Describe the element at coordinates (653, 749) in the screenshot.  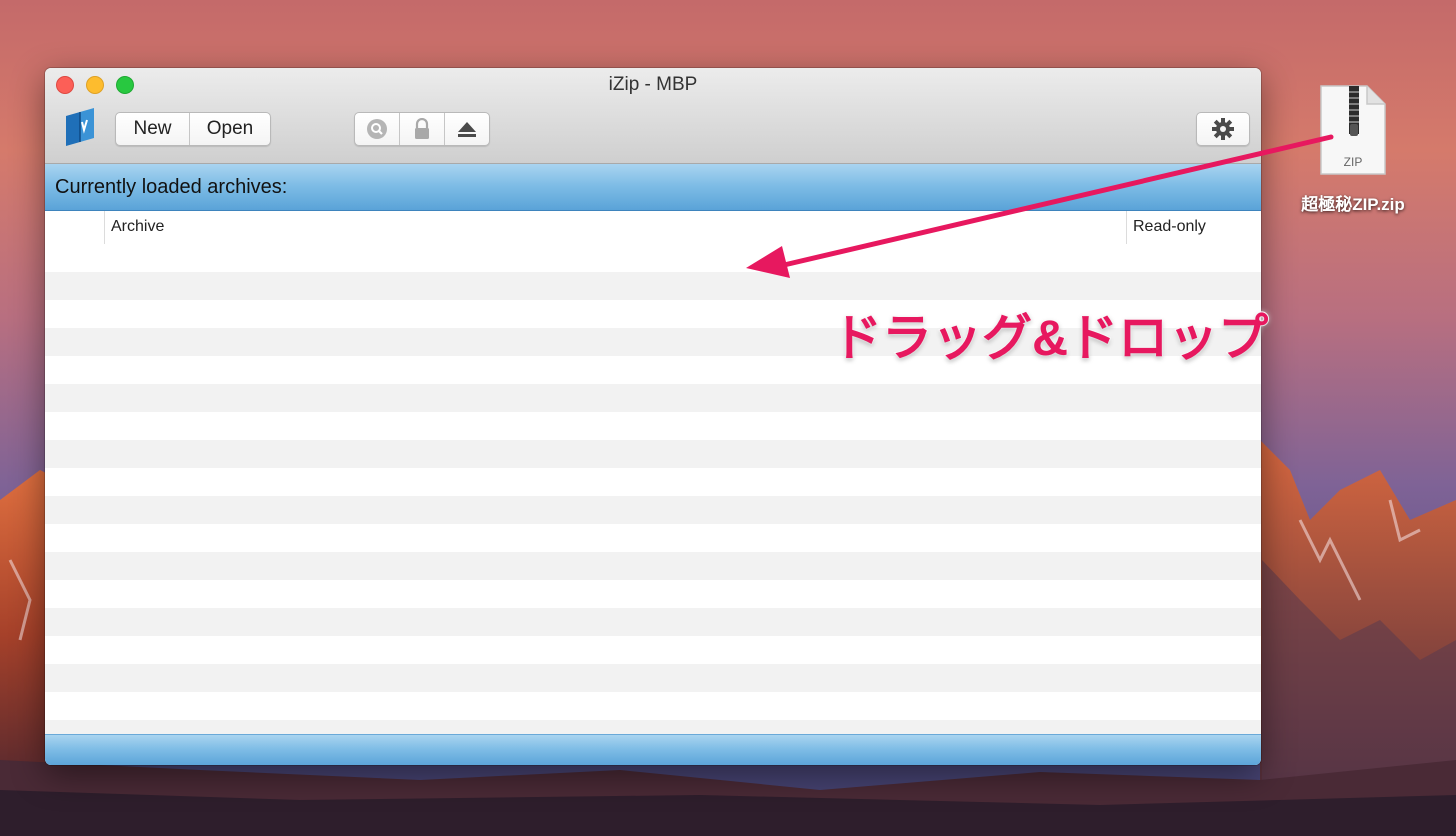
I see `window-footer-bar` at that location.